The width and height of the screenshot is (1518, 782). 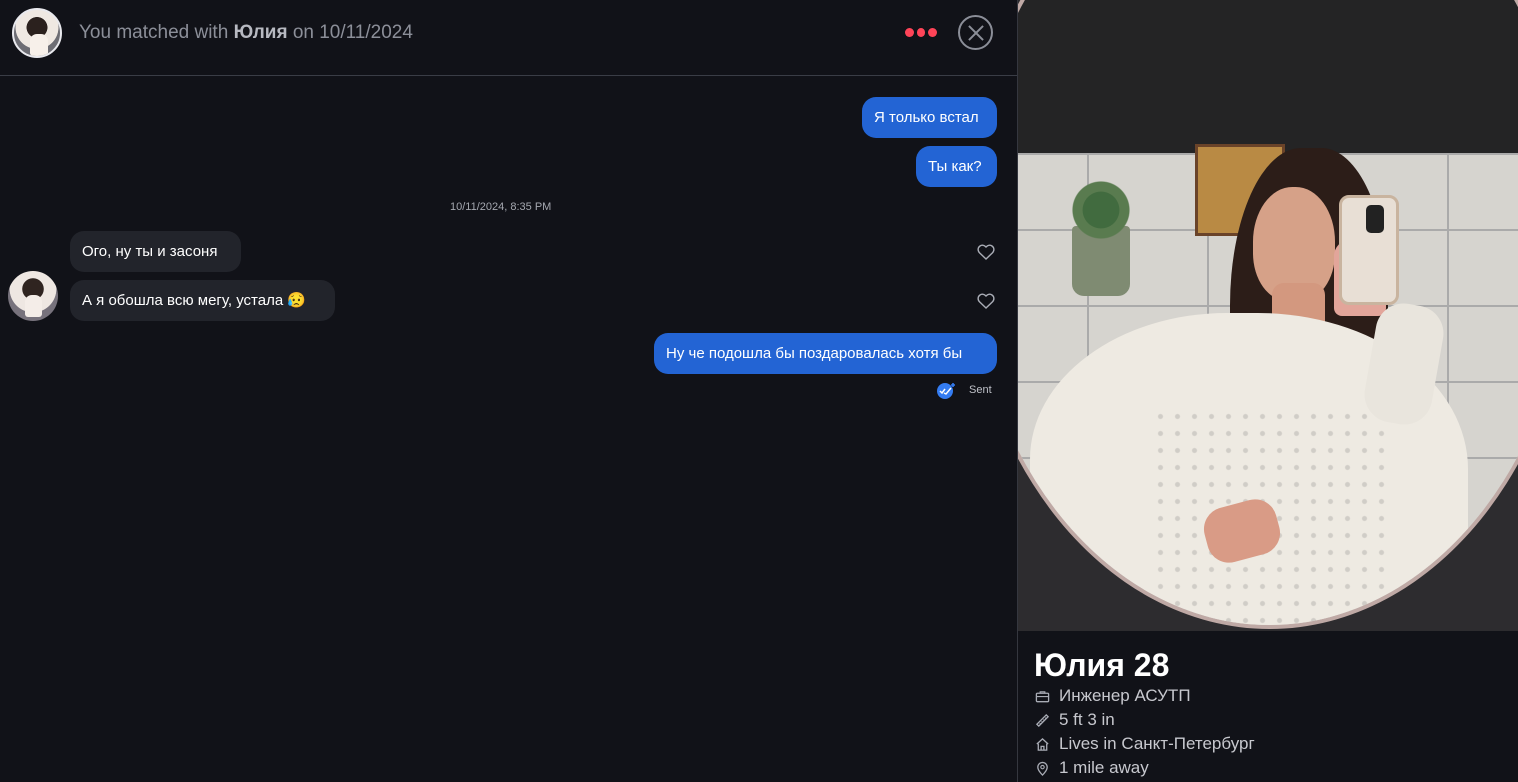 What do you see at coordinates (975, 32) in the screenshot?
I see `close-icon` at bounding box center [975, 32].